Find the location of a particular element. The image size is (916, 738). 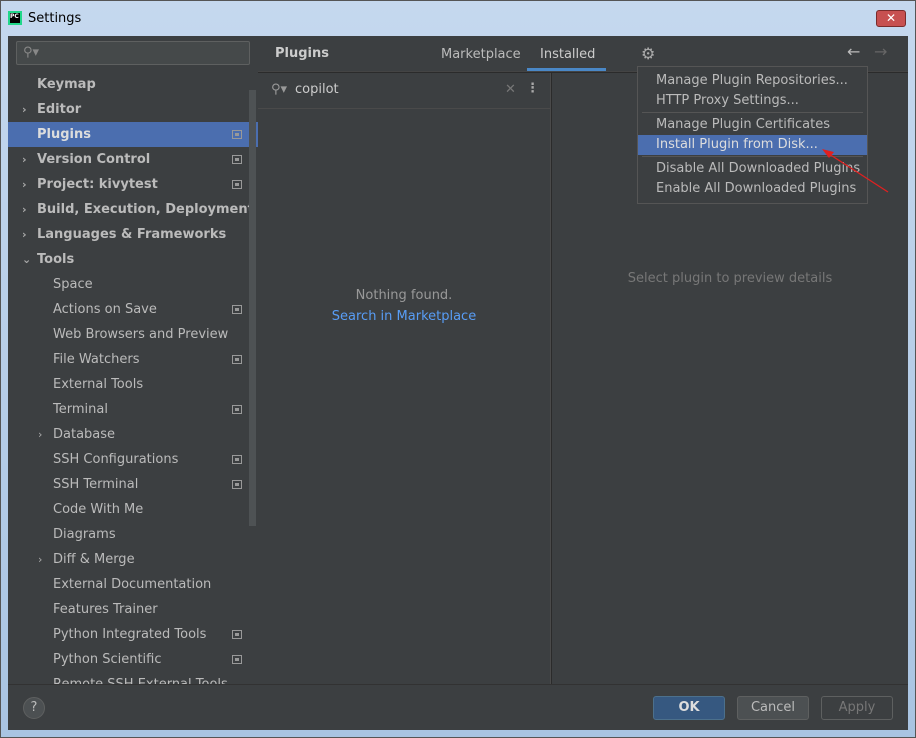

sidebar-item: Features Trainer is located at coordinates (133, 609).